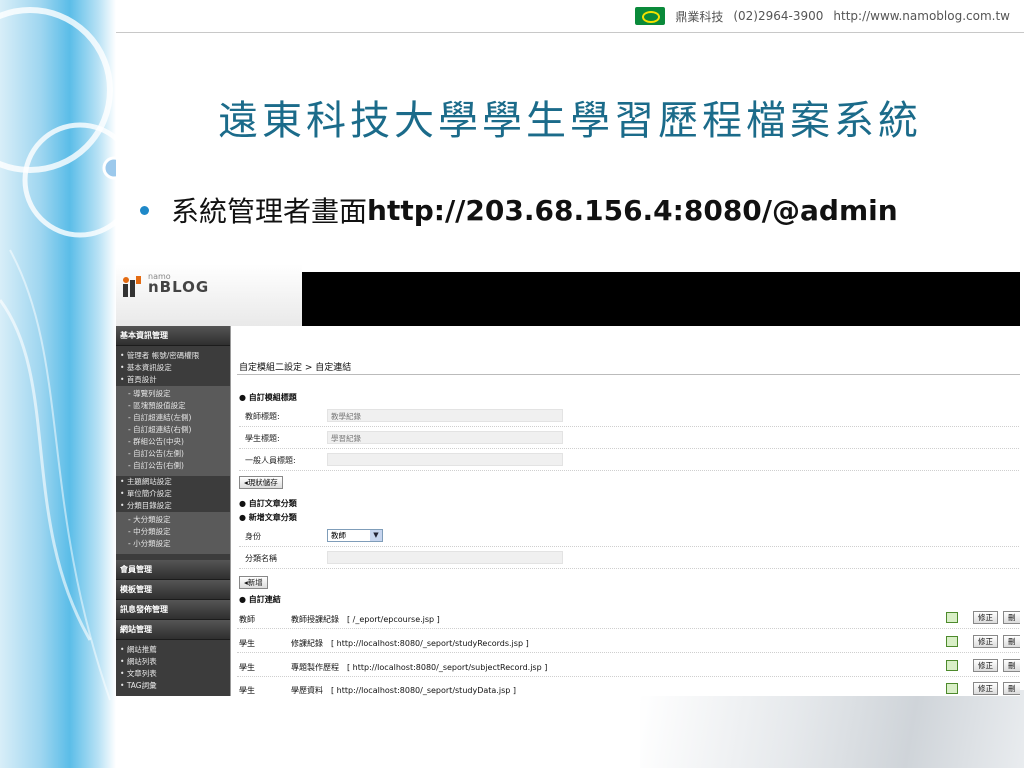 The image size is (1024, 768). What do you see at coordinates (173, 482) in the screenshot?
I see `sidebar-item: • 主題網站設定` at bounding box center [173, 482].